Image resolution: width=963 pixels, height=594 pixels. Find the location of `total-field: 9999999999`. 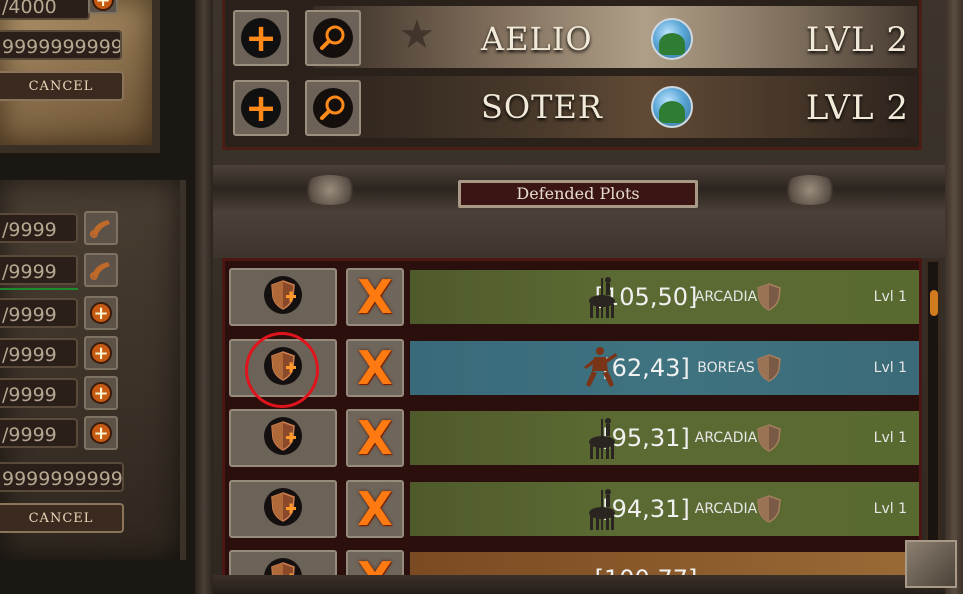

total-field: 9999999999 is located at coordinates (62, 477).